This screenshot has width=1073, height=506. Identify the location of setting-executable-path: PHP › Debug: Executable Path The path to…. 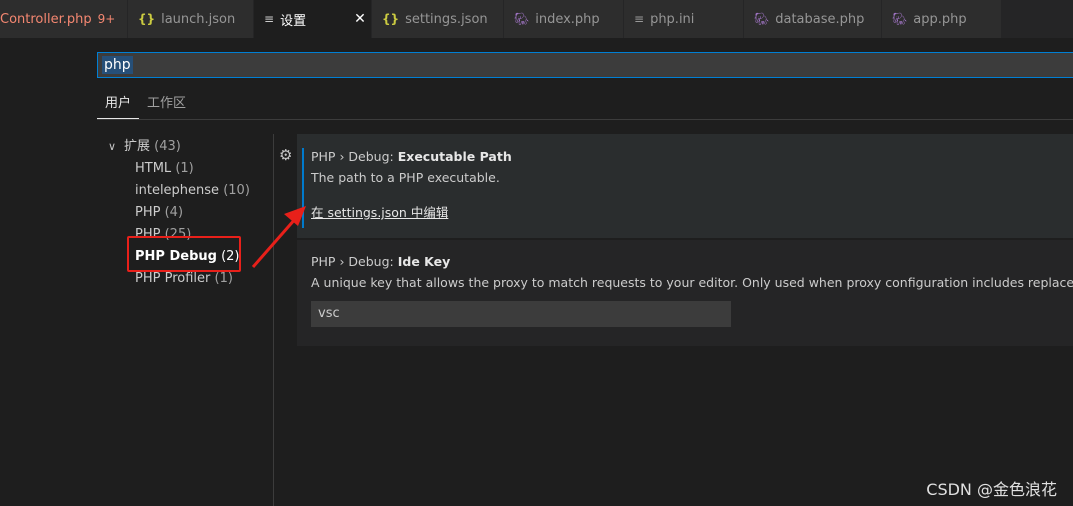
(685, 186).